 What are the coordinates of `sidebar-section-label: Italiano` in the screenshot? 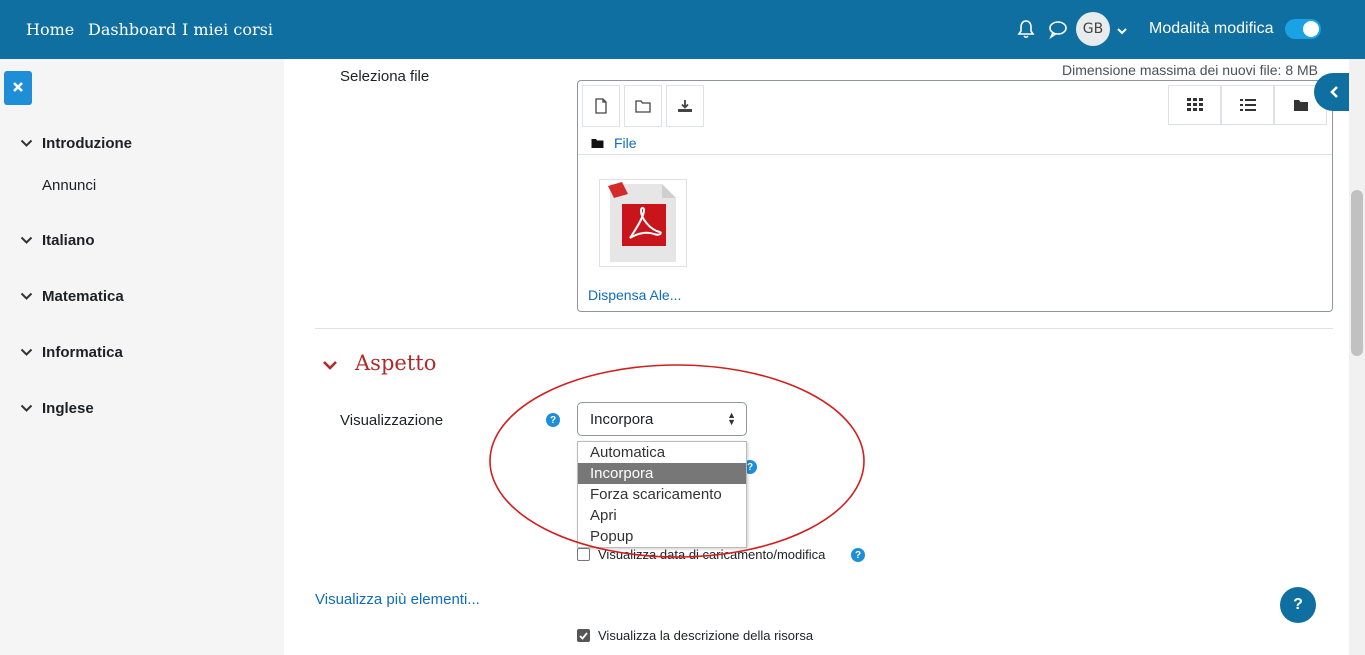 It's located at (68, 240).